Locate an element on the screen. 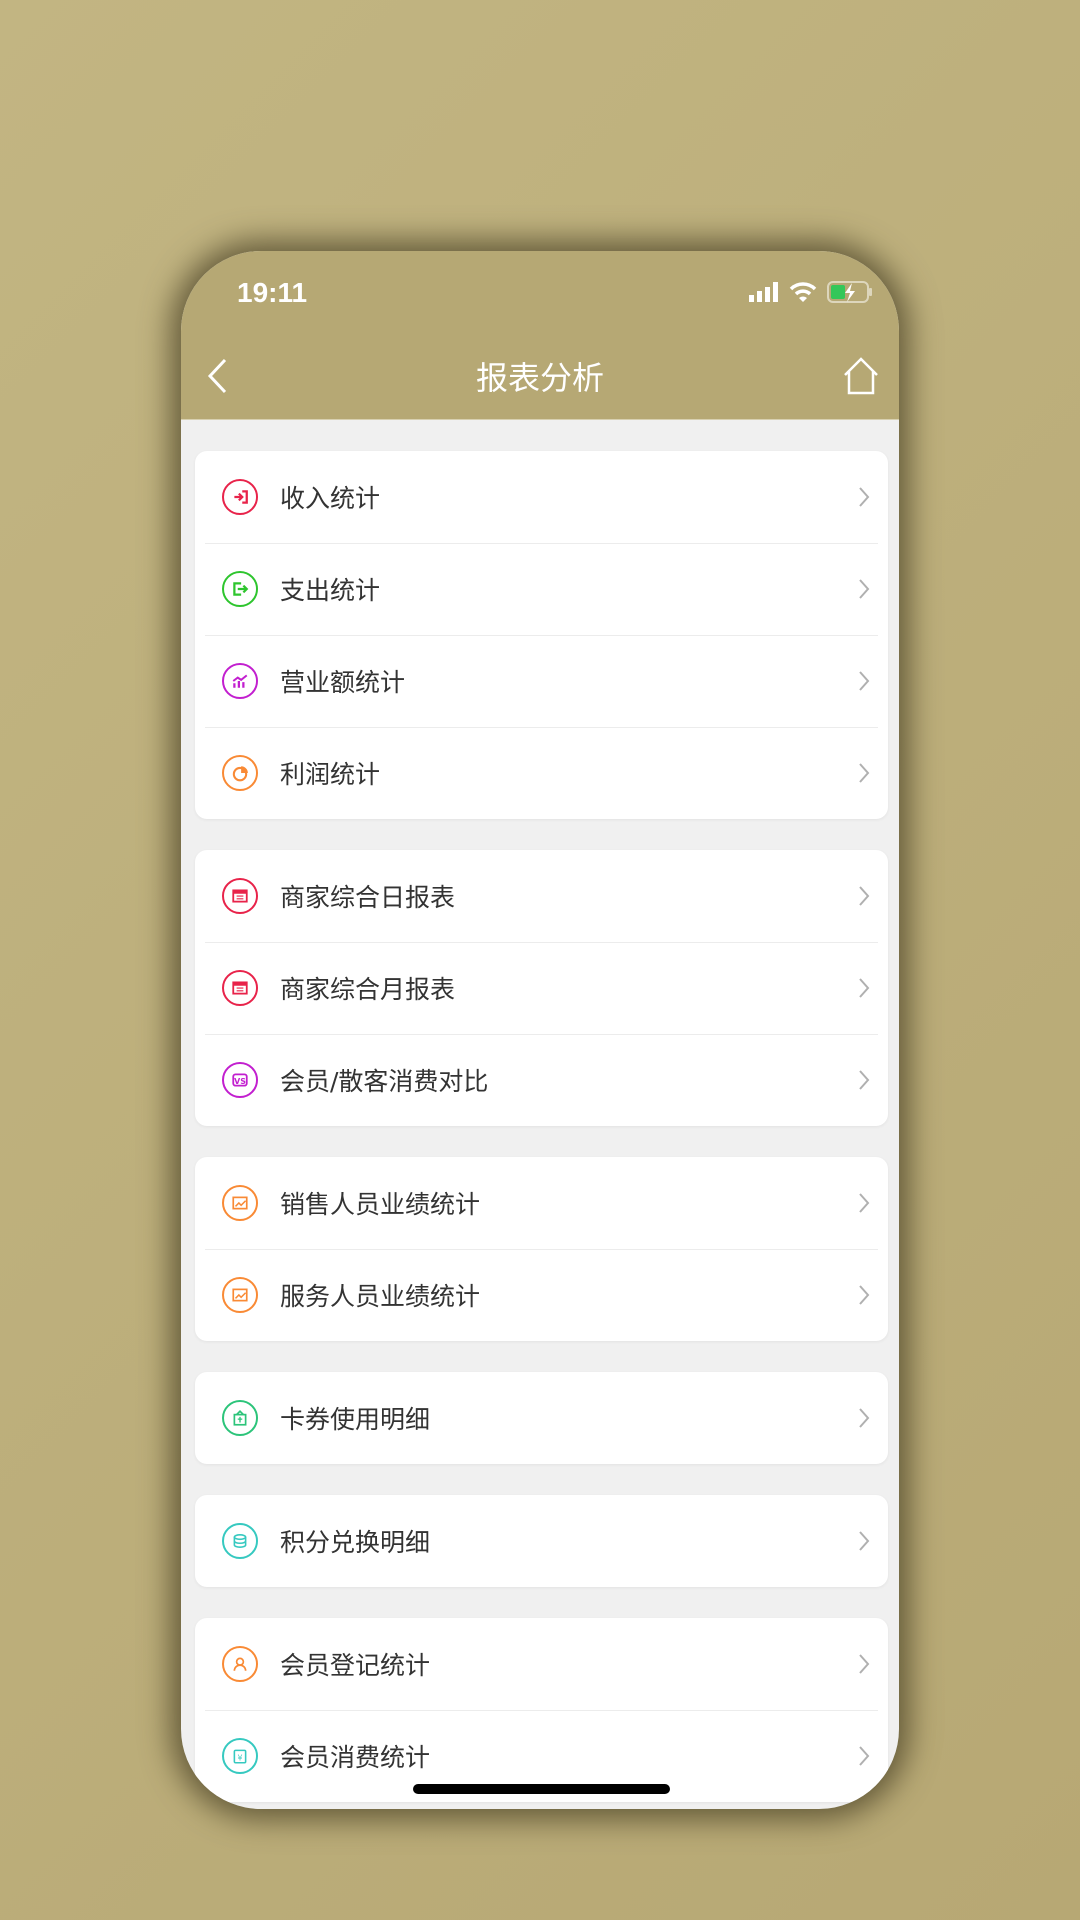  menu-group: 收入统计 支出统计 营业额统计 利润统计 is located at coordinates (541, 635).